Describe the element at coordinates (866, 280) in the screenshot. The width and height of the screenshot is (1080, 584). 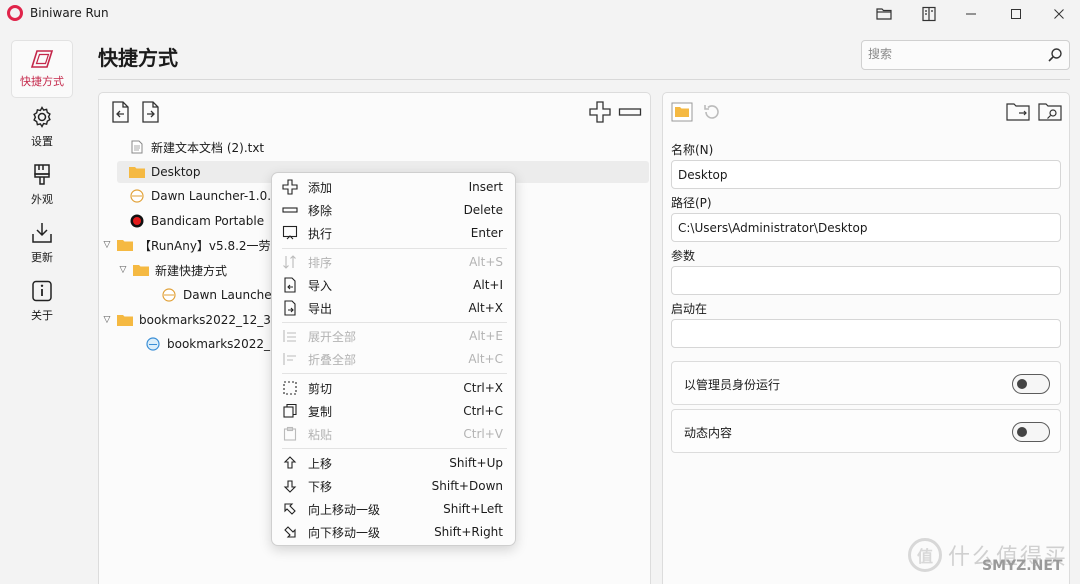
I see `args-field` at that location.